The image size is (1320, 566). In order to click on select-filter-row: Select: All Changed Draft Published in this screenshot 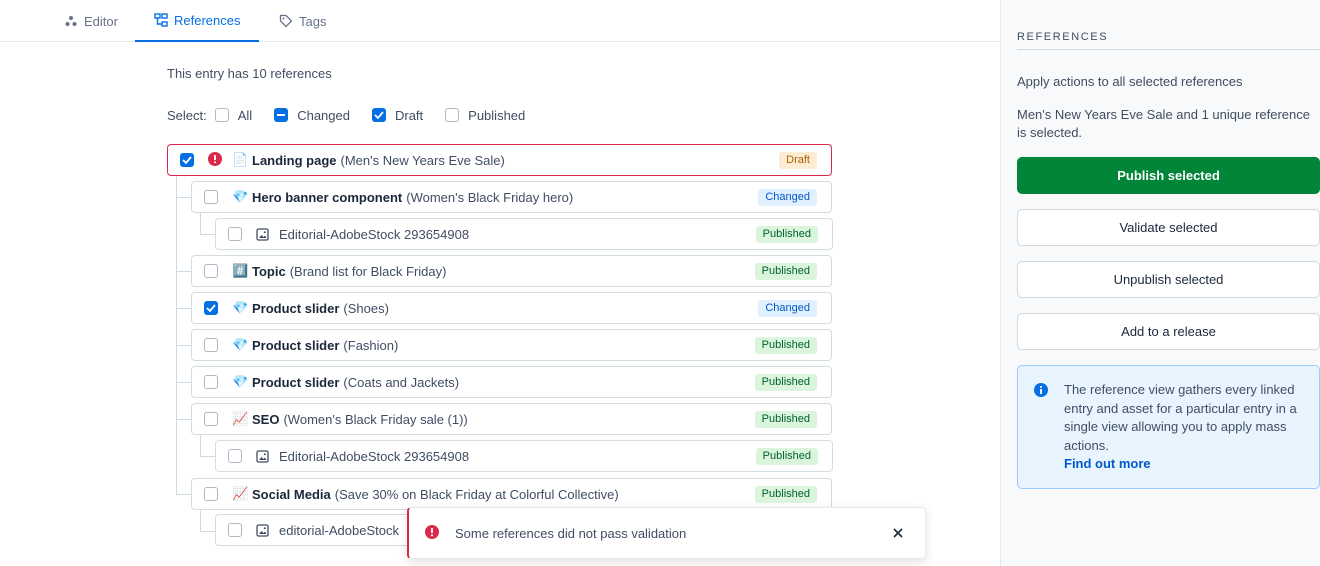, I will do `click(357, 115)`.